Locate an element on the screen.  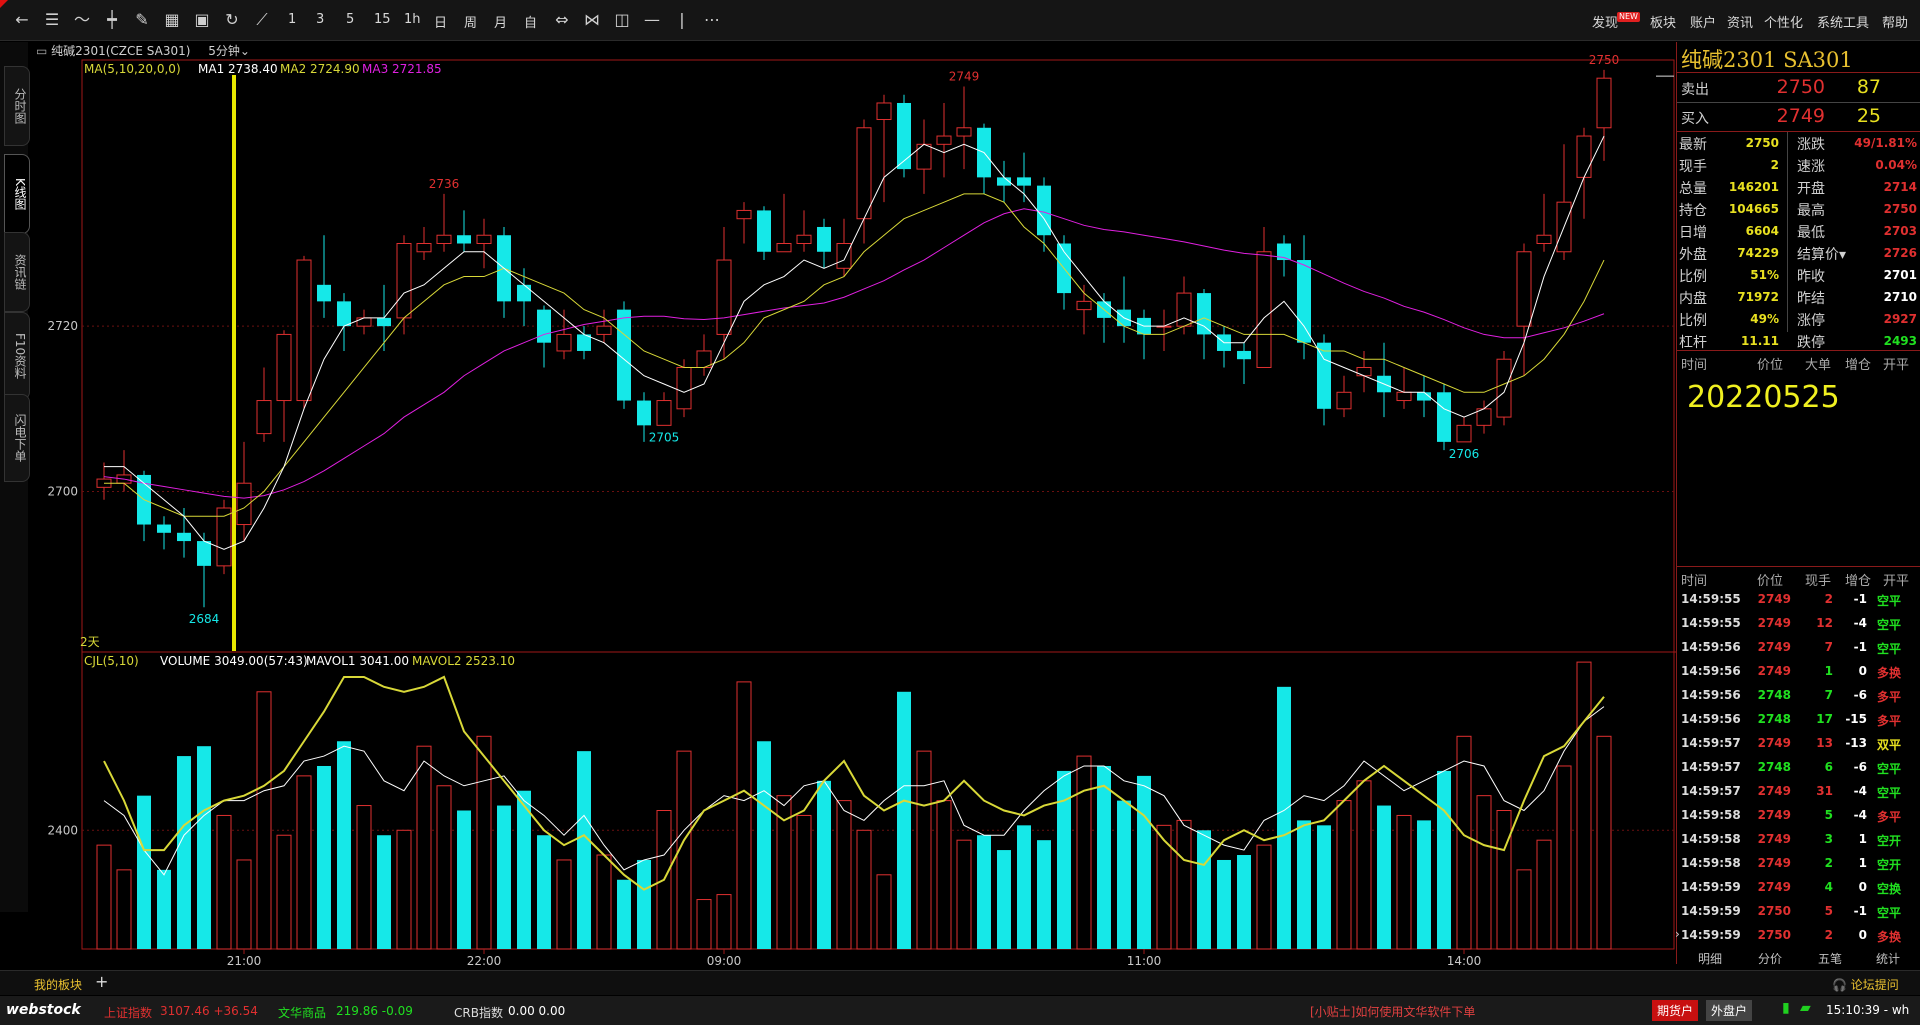
menu-system-tools: 系统工具 is located at coordinates (1843, 21).